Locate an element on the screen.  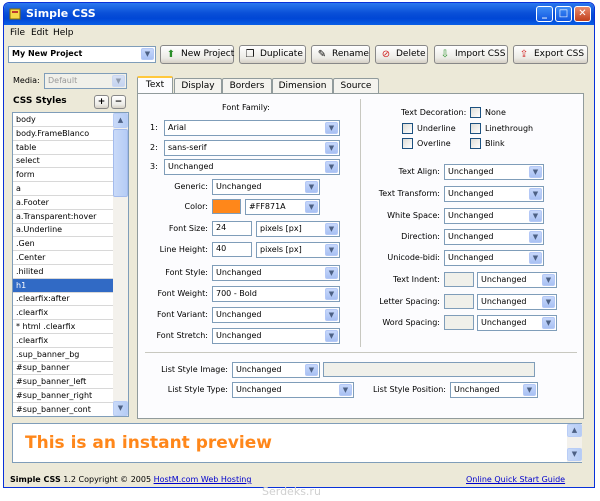
styles-scrollbar: ▲ ▼ is located at coordinates (120, 264).